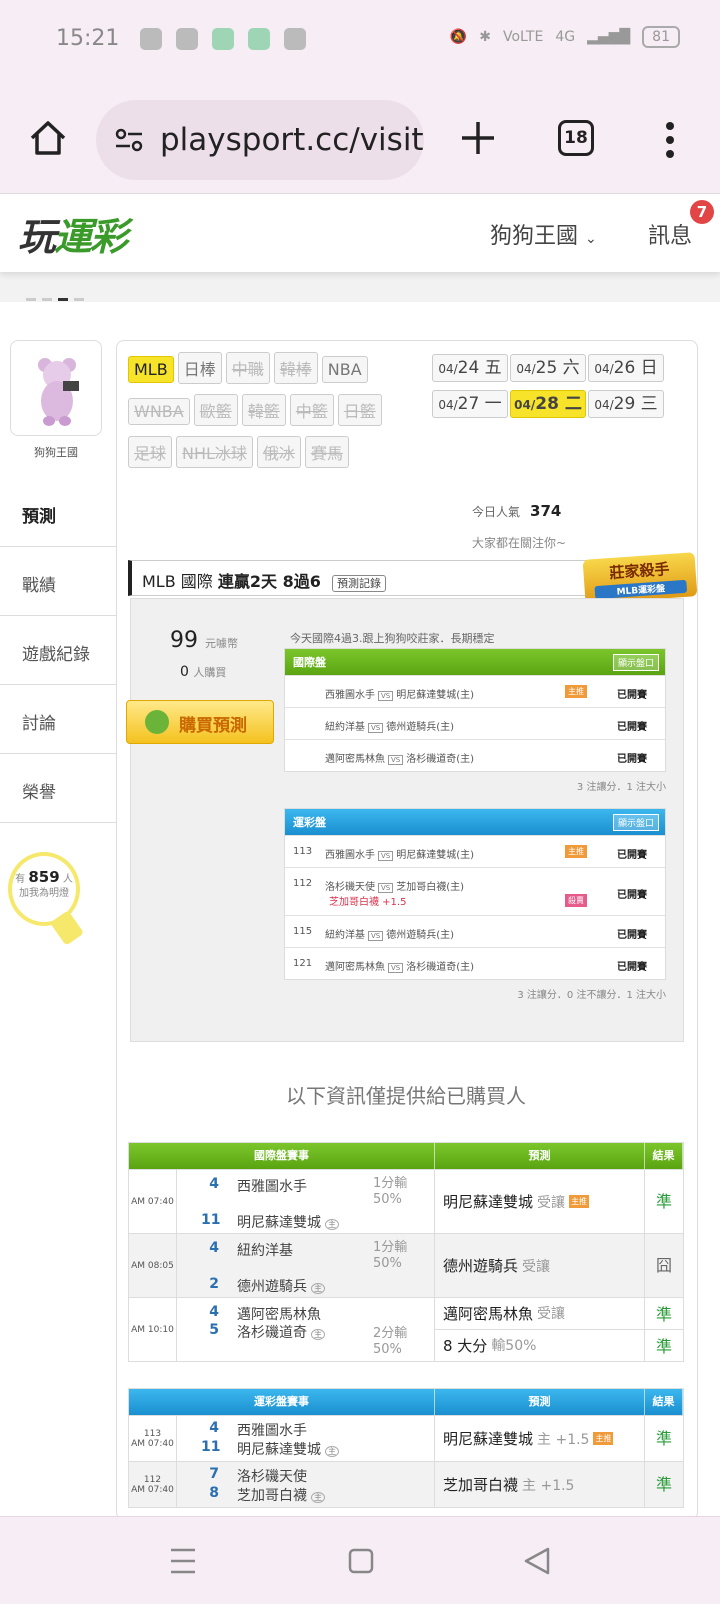 This screenshot has width=720, height=1604. I want to click on popularity: 今日人氣 374, so click(516, 511).